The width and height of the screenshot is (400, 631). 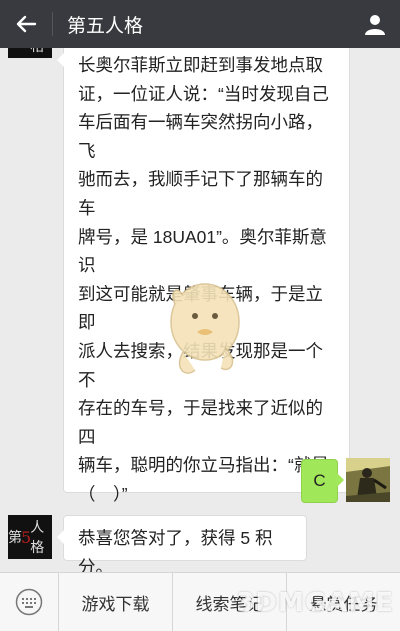 I want to click on question-line: 驰而去，我顺手记下了那辆车的车, so click(x=200, y=193).